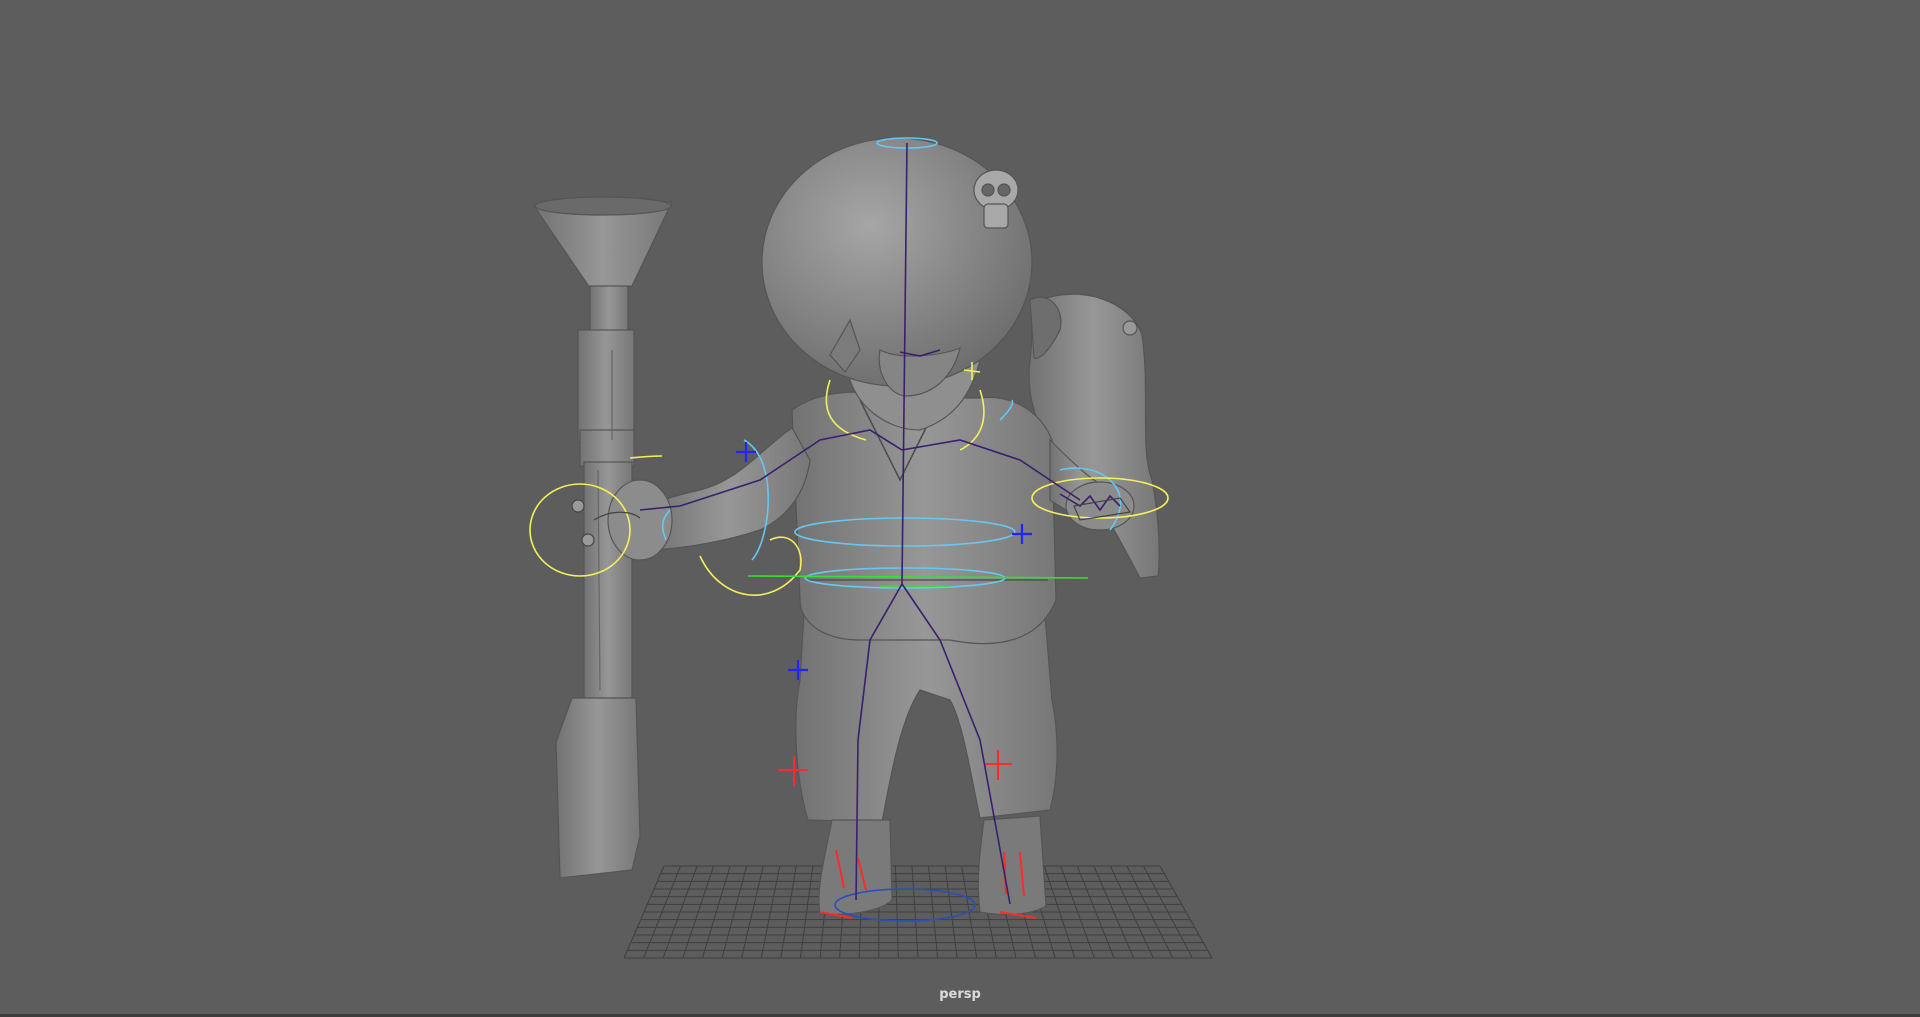  What do you see at coordinates (960, 994) in the screenshot?
I see `camera-label: persp` at bounding box center [960, 994].